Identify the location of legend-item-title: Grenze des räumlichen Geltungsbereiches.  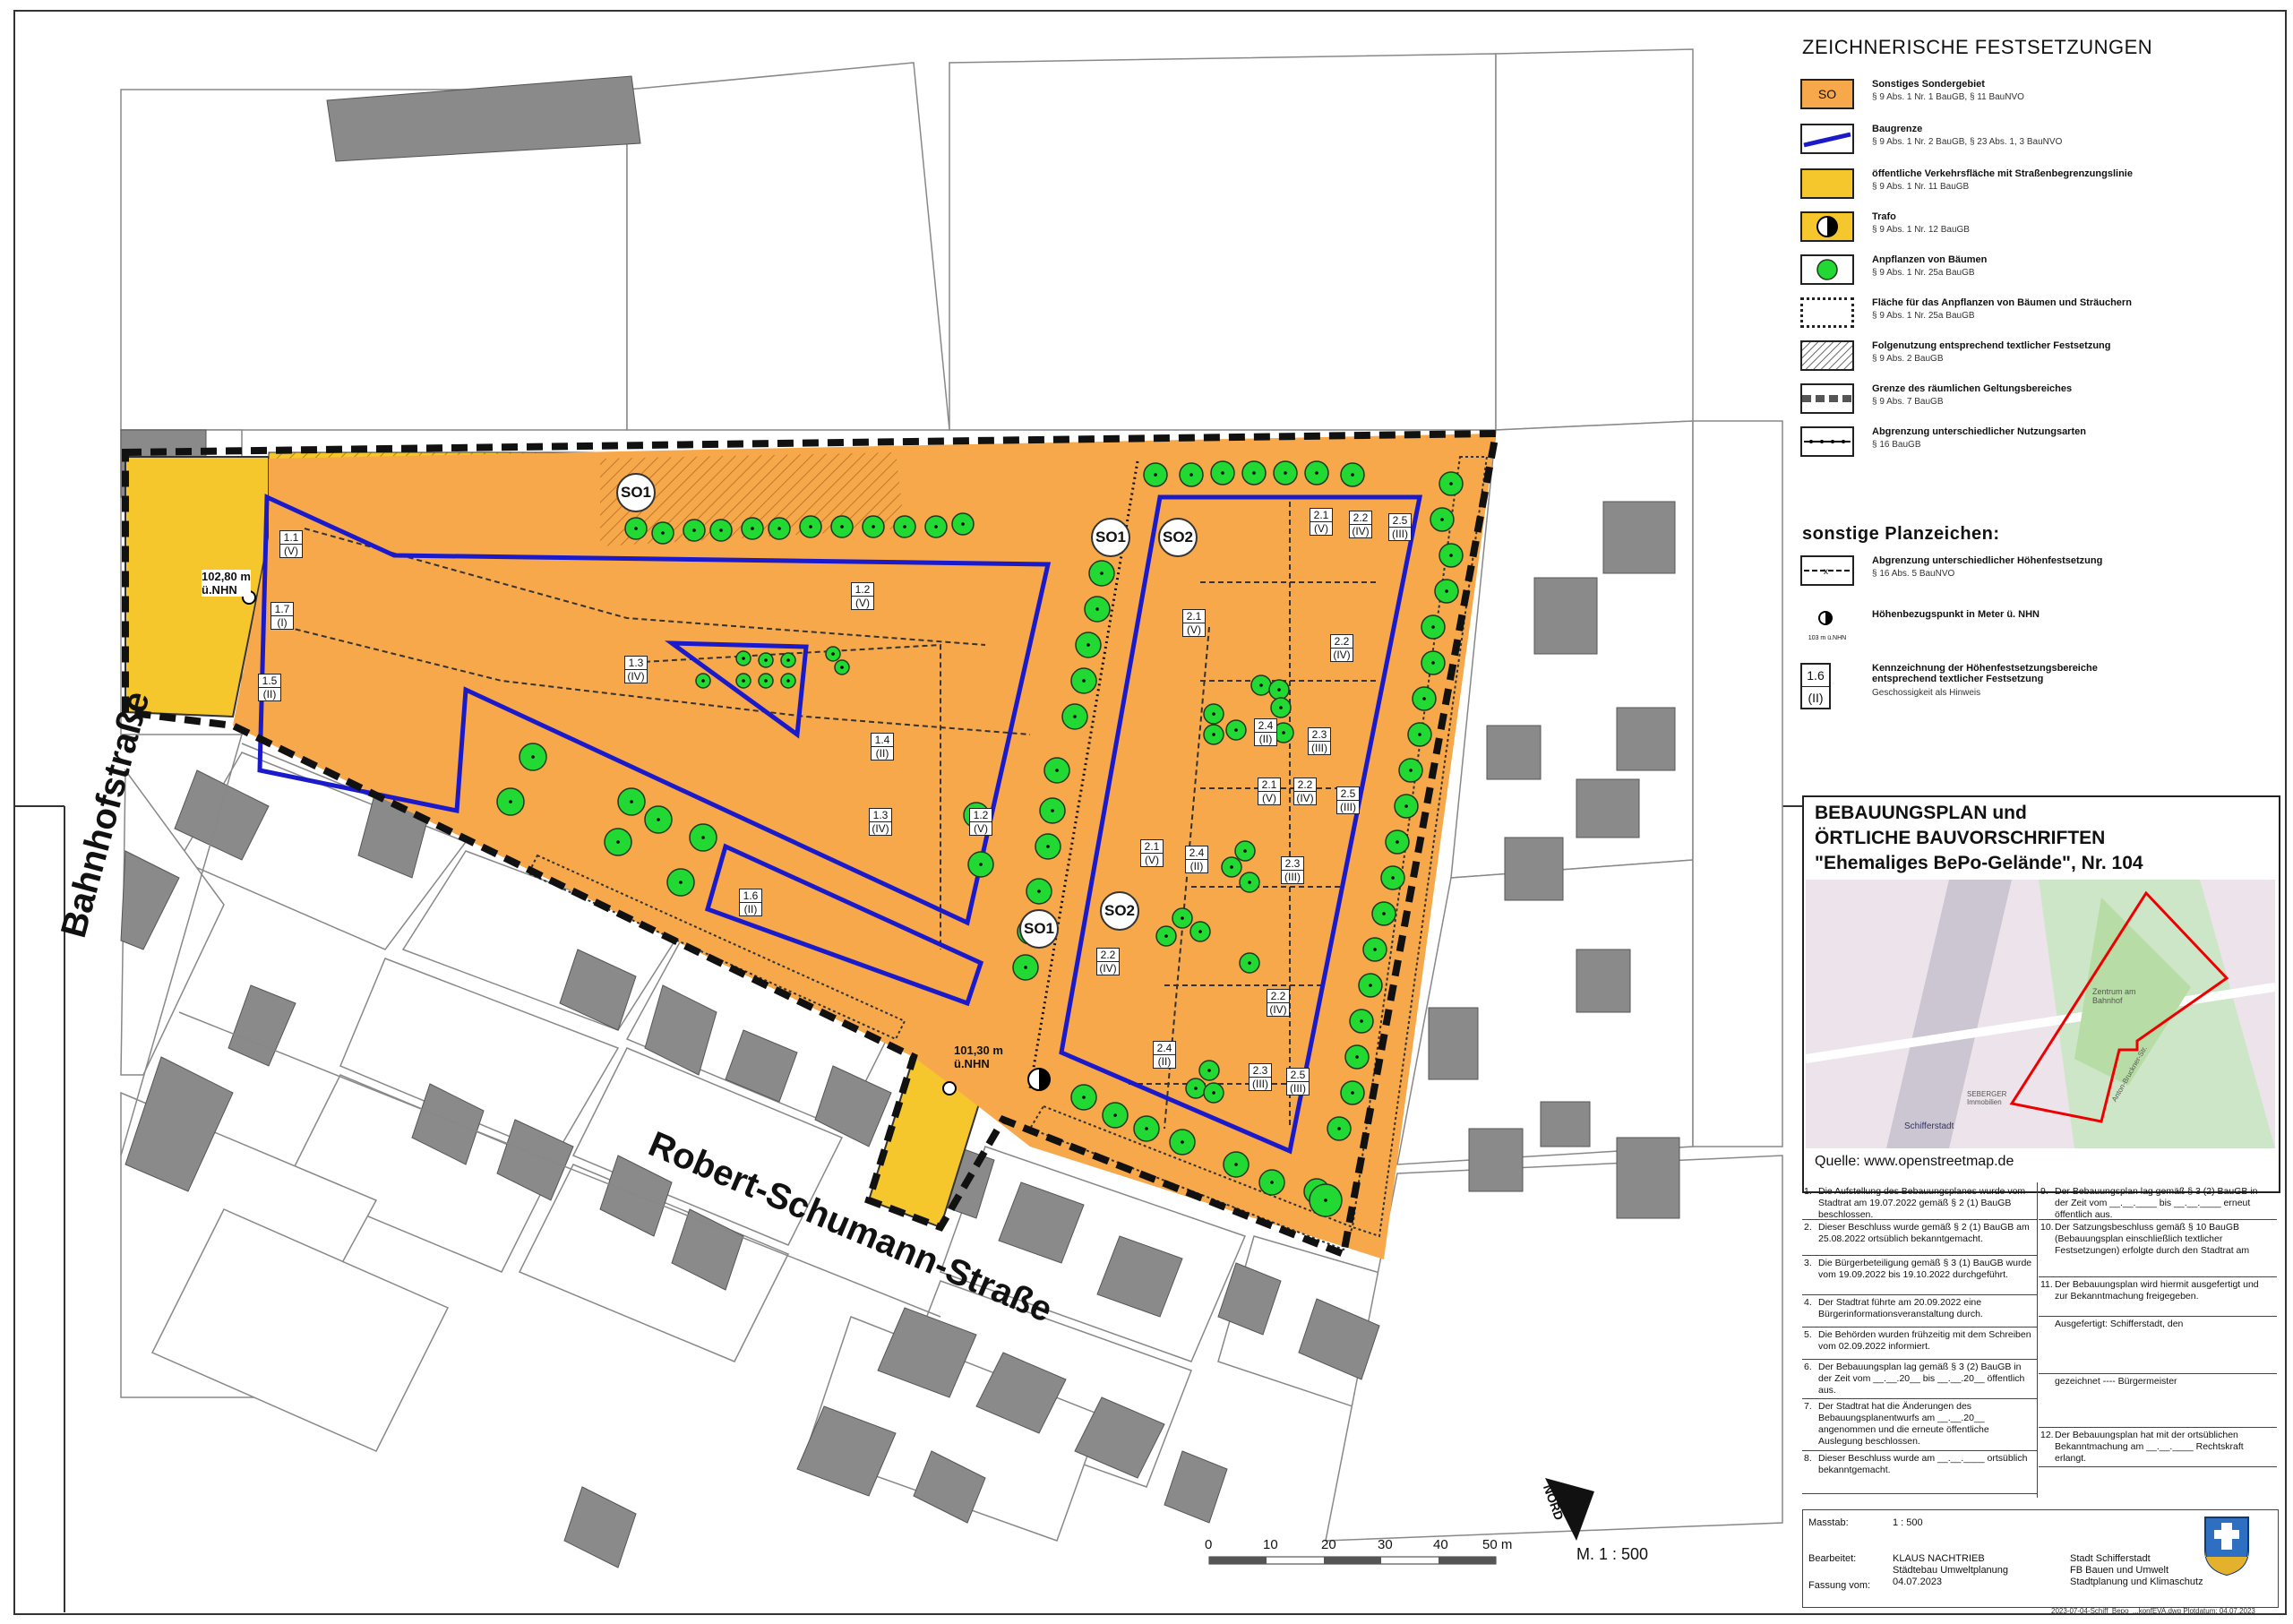
(1972, 388).